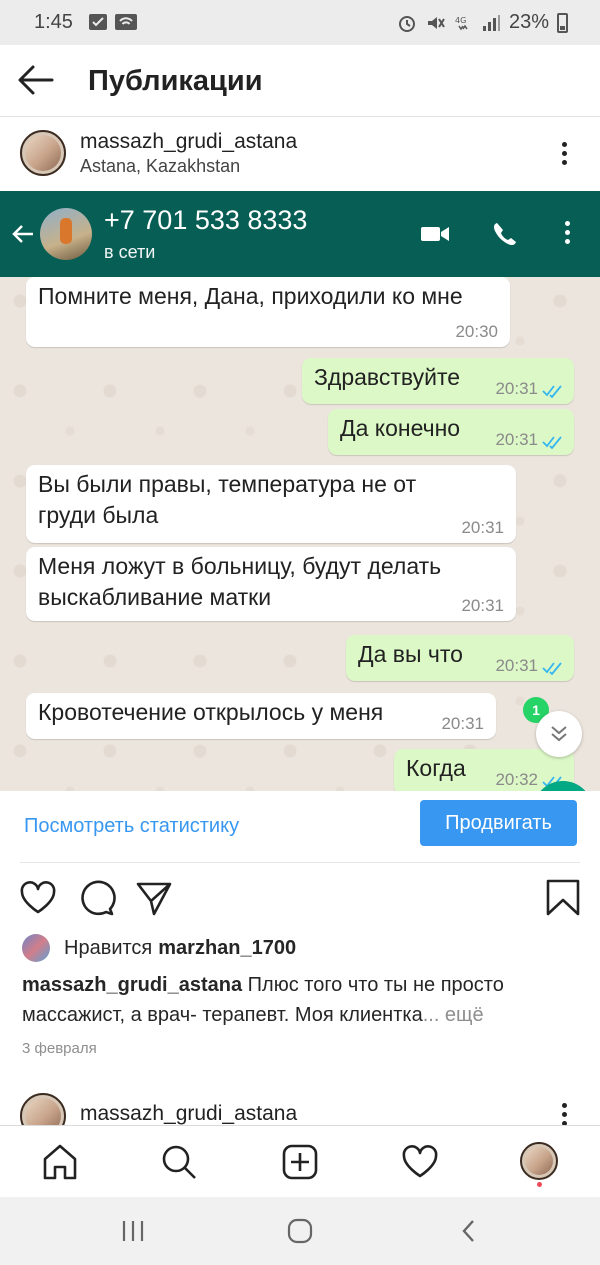 This screenshot has height=1265, width=600. Describe the element at coordinates (188, 1113) in the screenshot. I see `next-post-username: massazh_grudi_astana` at that location.